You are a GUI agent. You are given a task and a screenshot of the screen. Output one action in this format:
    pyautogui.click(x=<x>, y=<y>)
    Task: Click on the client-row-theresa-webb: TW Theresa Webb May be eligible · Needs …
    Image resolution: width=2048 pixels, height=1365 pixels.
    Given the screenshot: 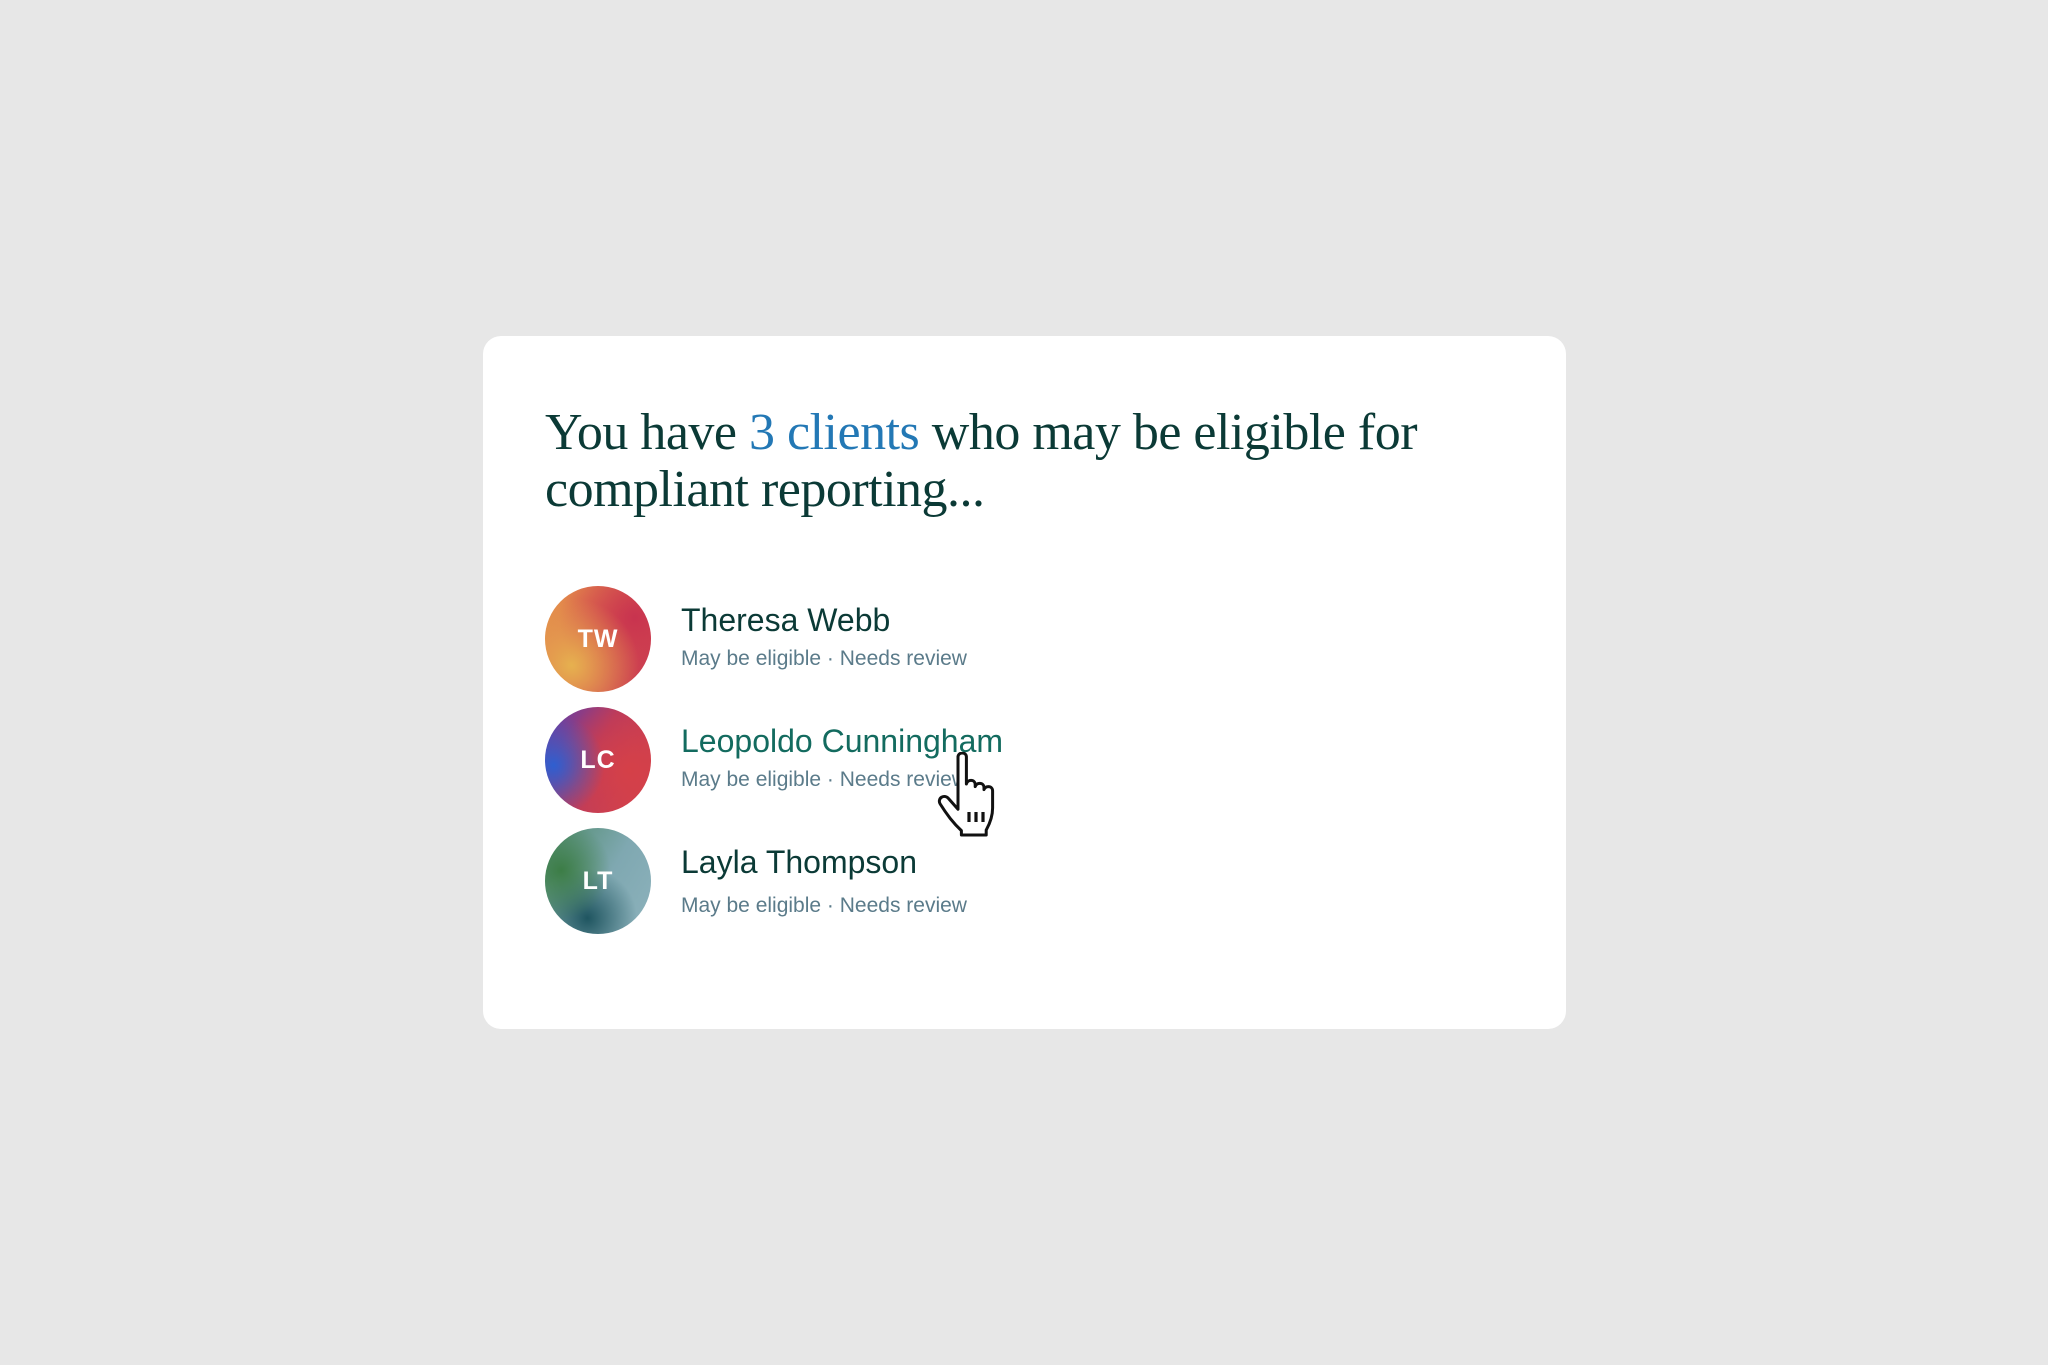 What is the action you would take?
    pyautogui.click(x=895, y=646)
    